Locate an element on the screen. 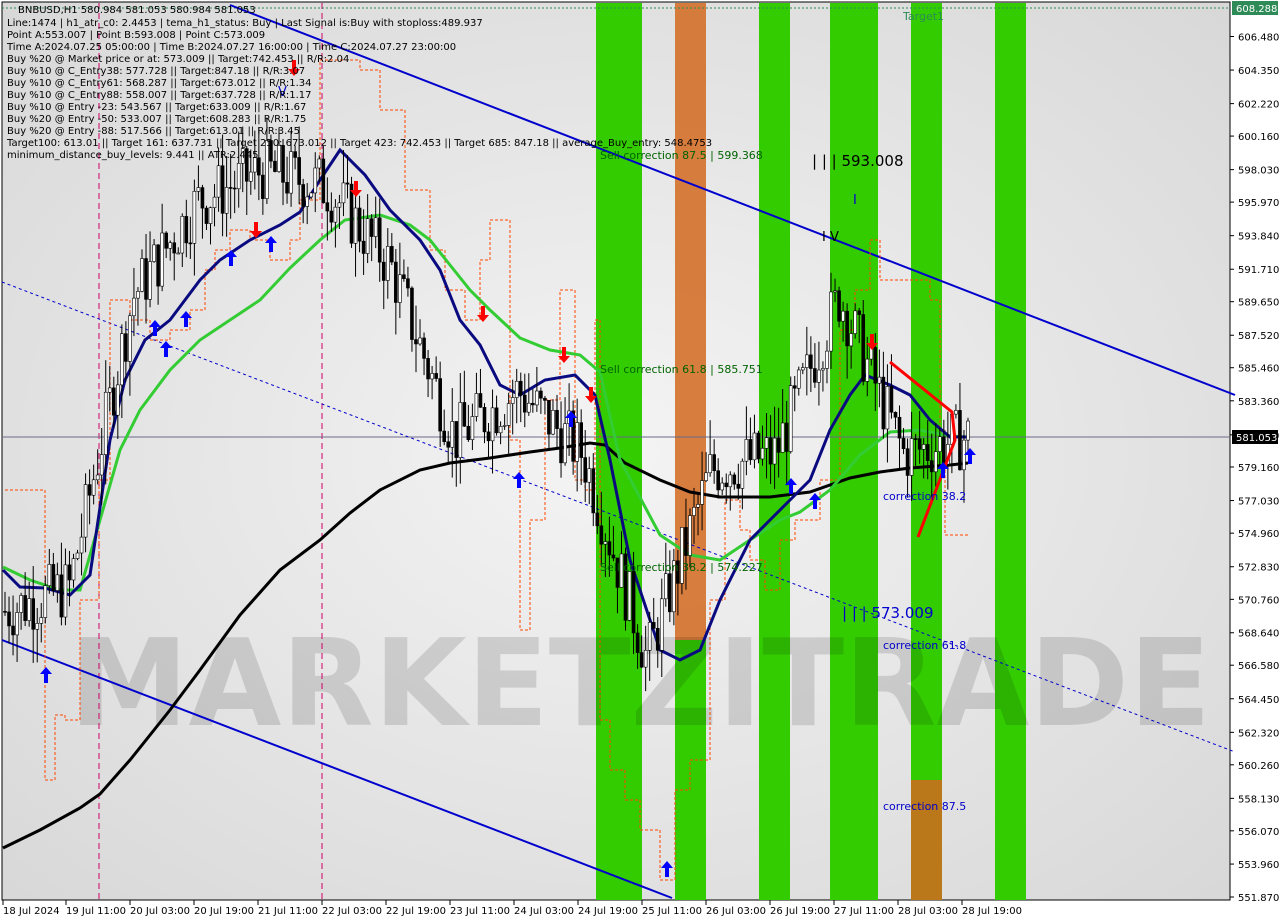 The height and width of the screenshot is (924, 1280). watermark: MARKETZITRADE is located at coordinates (640, 684).